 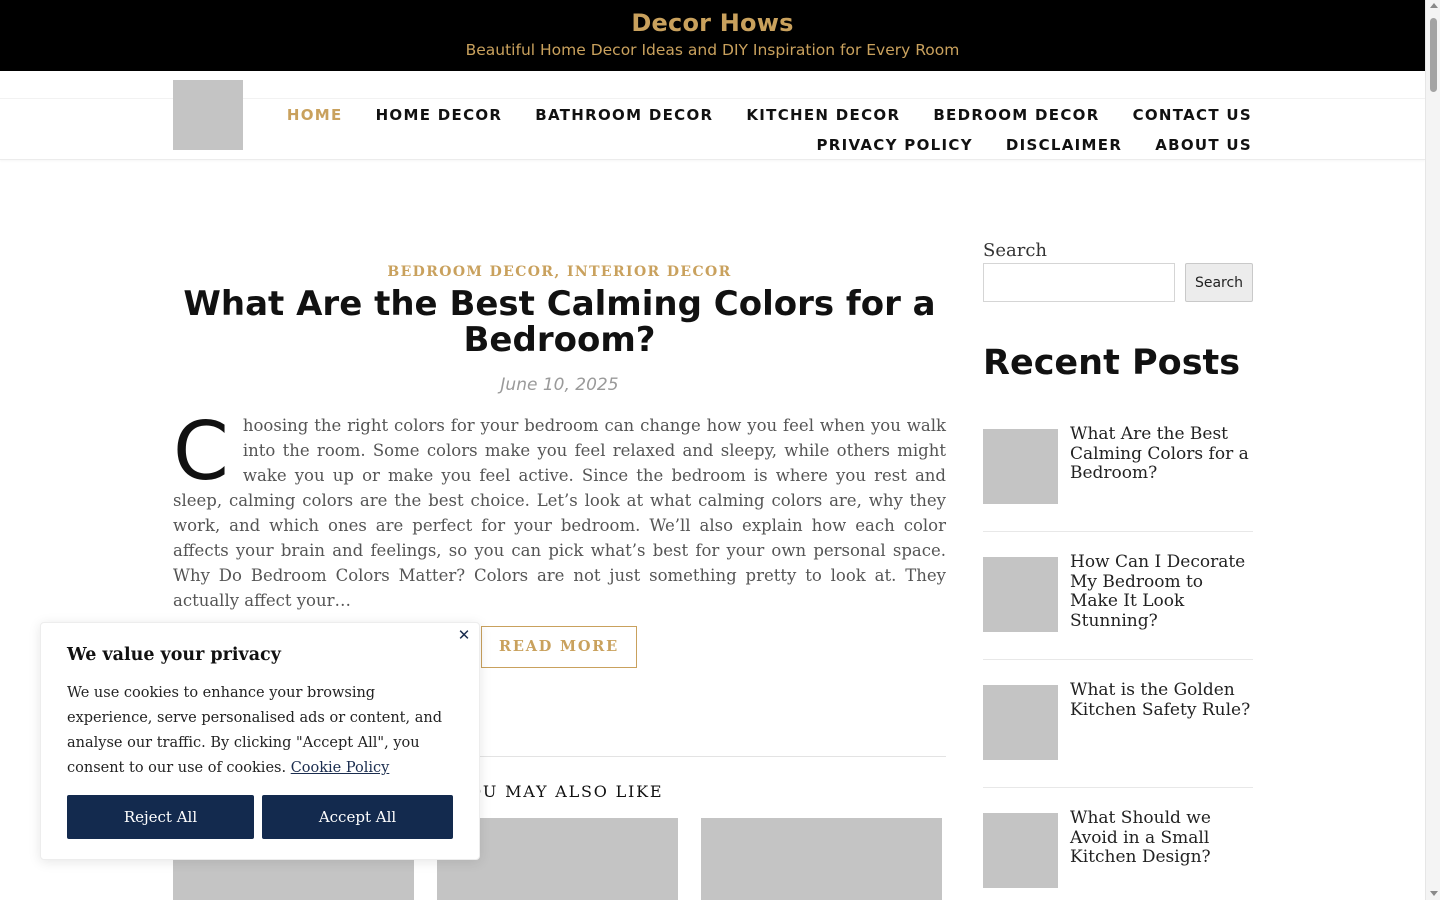 I want to click on cookie-policy-link: Cookie Policy, so click(x=340, y=768).